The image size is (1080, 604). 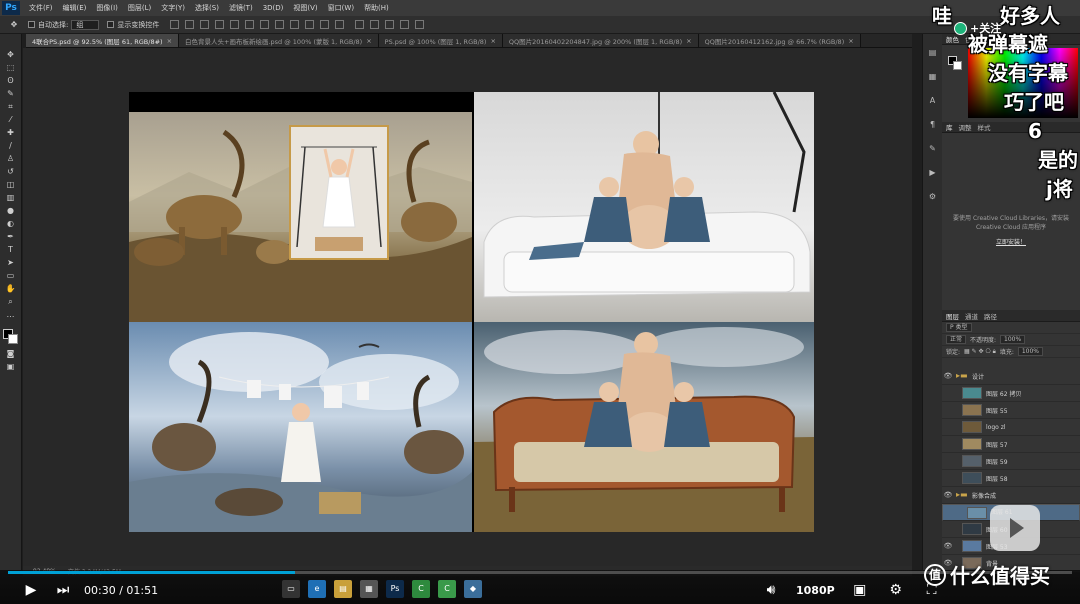 What do you see at coordinates (11, 145) in the screenshot?
I see `brush-tool-icon: ∕` at bounding box center [11, 145].